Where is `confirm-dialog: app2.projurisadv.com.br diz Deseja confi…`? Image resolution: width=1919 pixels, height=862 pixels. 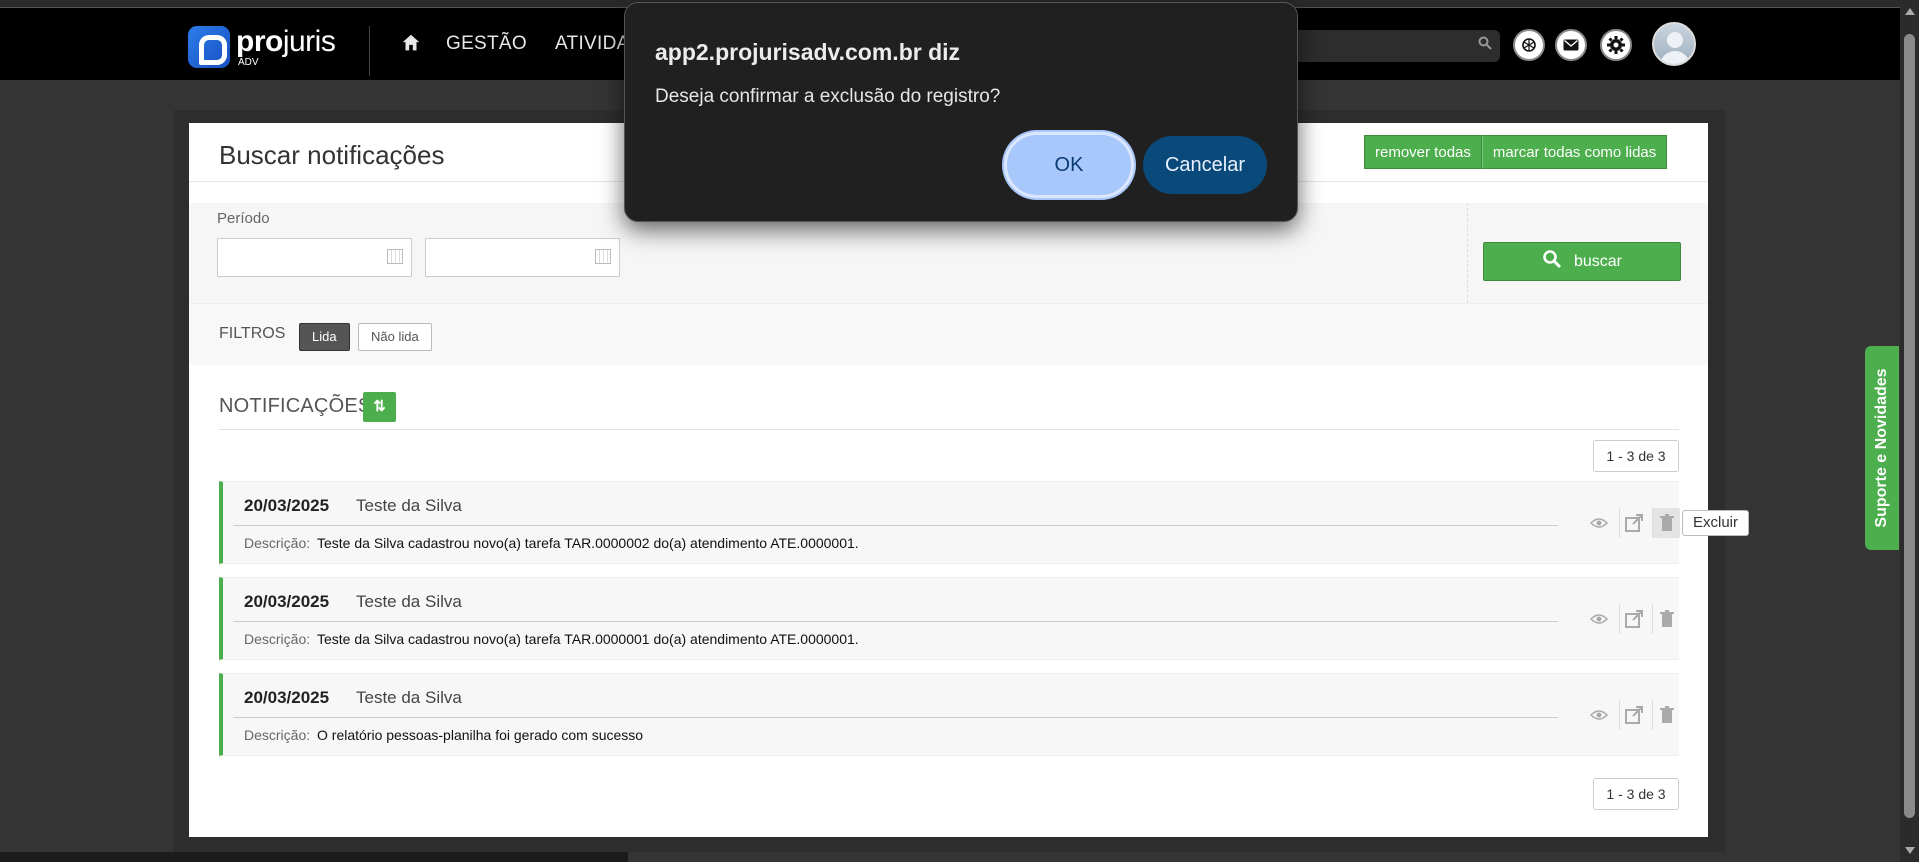 confirm-dialog: app2.projurisadv.com.br diz Deseja confi… is located at coordinates (961, 112).